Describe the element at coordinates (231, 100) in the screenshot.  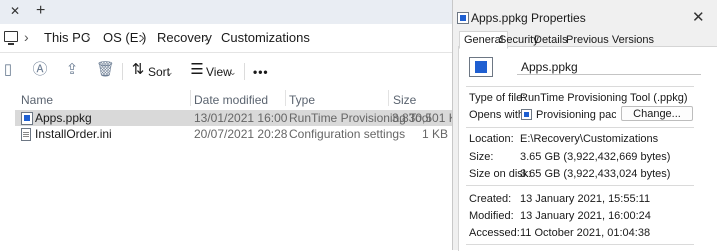
I see `column-header-date: Date modified` at that location.